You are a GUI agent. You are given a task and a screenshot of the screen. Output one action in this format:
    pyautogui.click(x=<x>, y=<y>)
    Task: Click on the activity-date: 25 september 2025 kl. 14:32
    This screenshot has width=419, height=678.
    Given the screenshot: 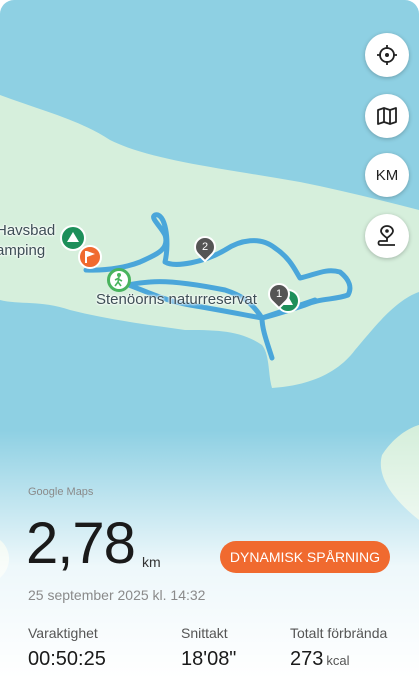 What is the action you would take?
    pyautogui.click(x=117, y=595)
    